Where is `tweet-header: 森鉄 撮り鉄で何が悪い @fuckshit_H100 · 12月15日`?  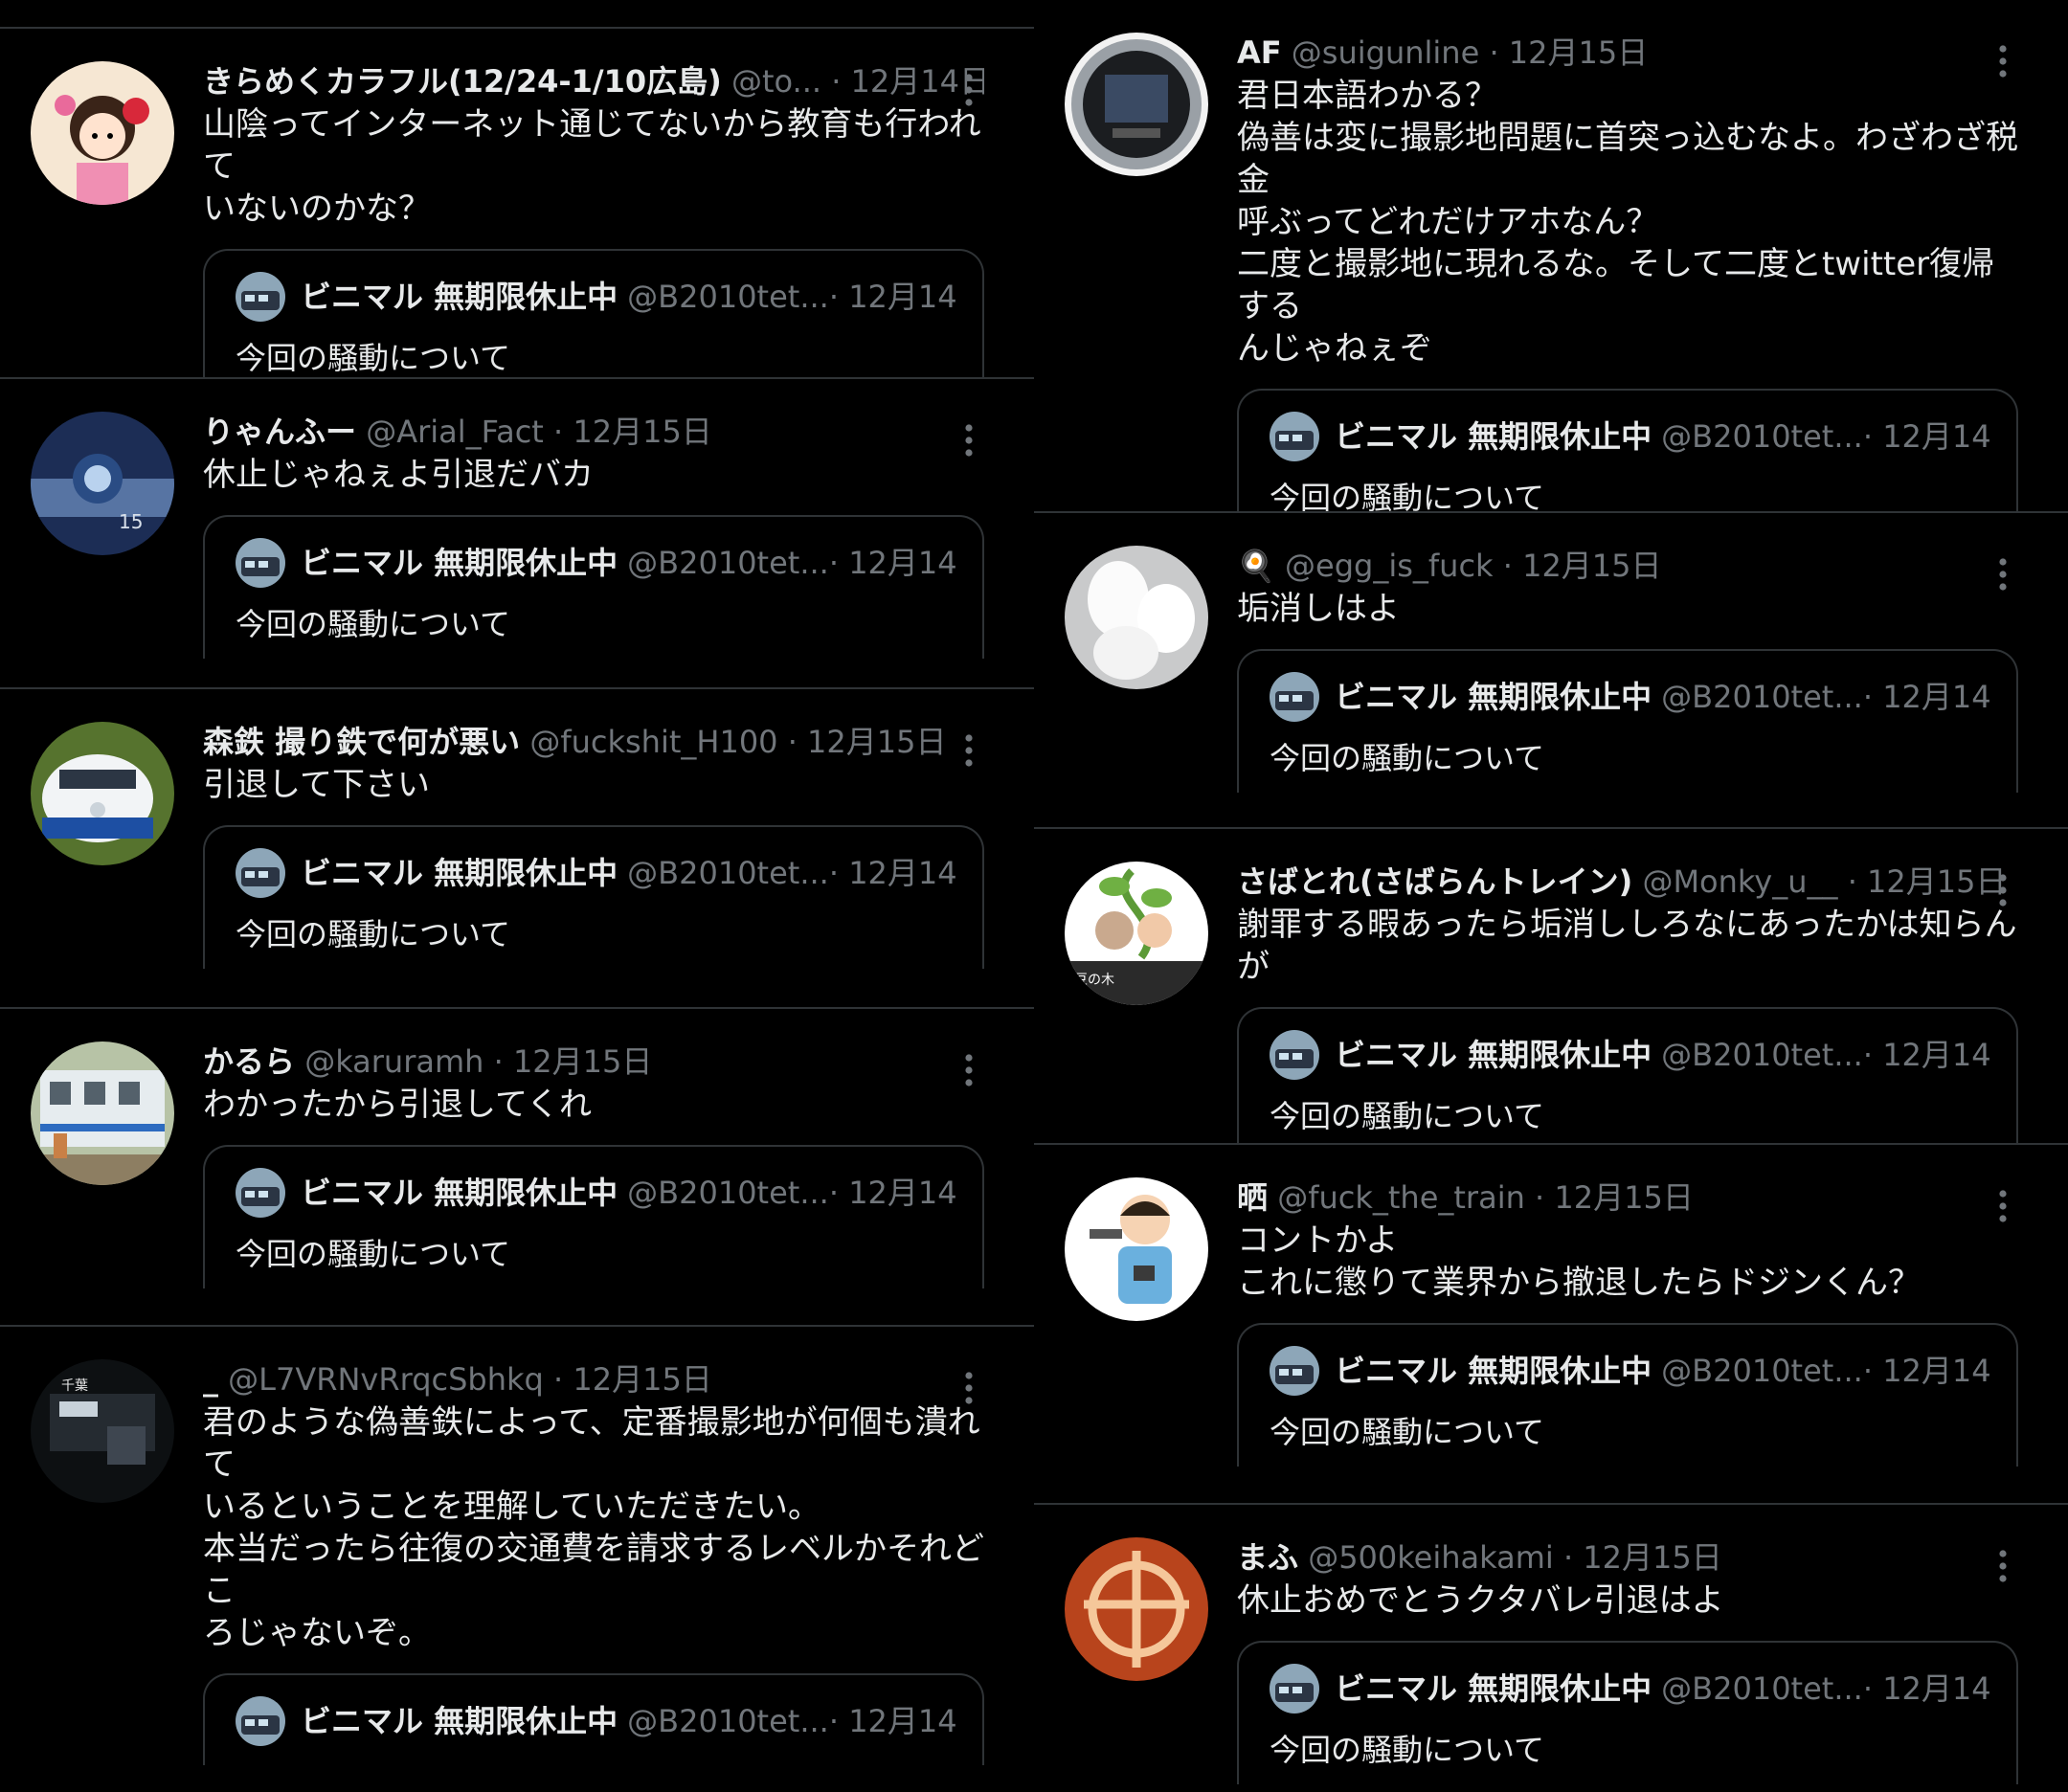
tweet-header: 森鉄 撮り鉄で何が悪い @fuckshit_H100 · 12月15日 is located at coordinates (593, 742).